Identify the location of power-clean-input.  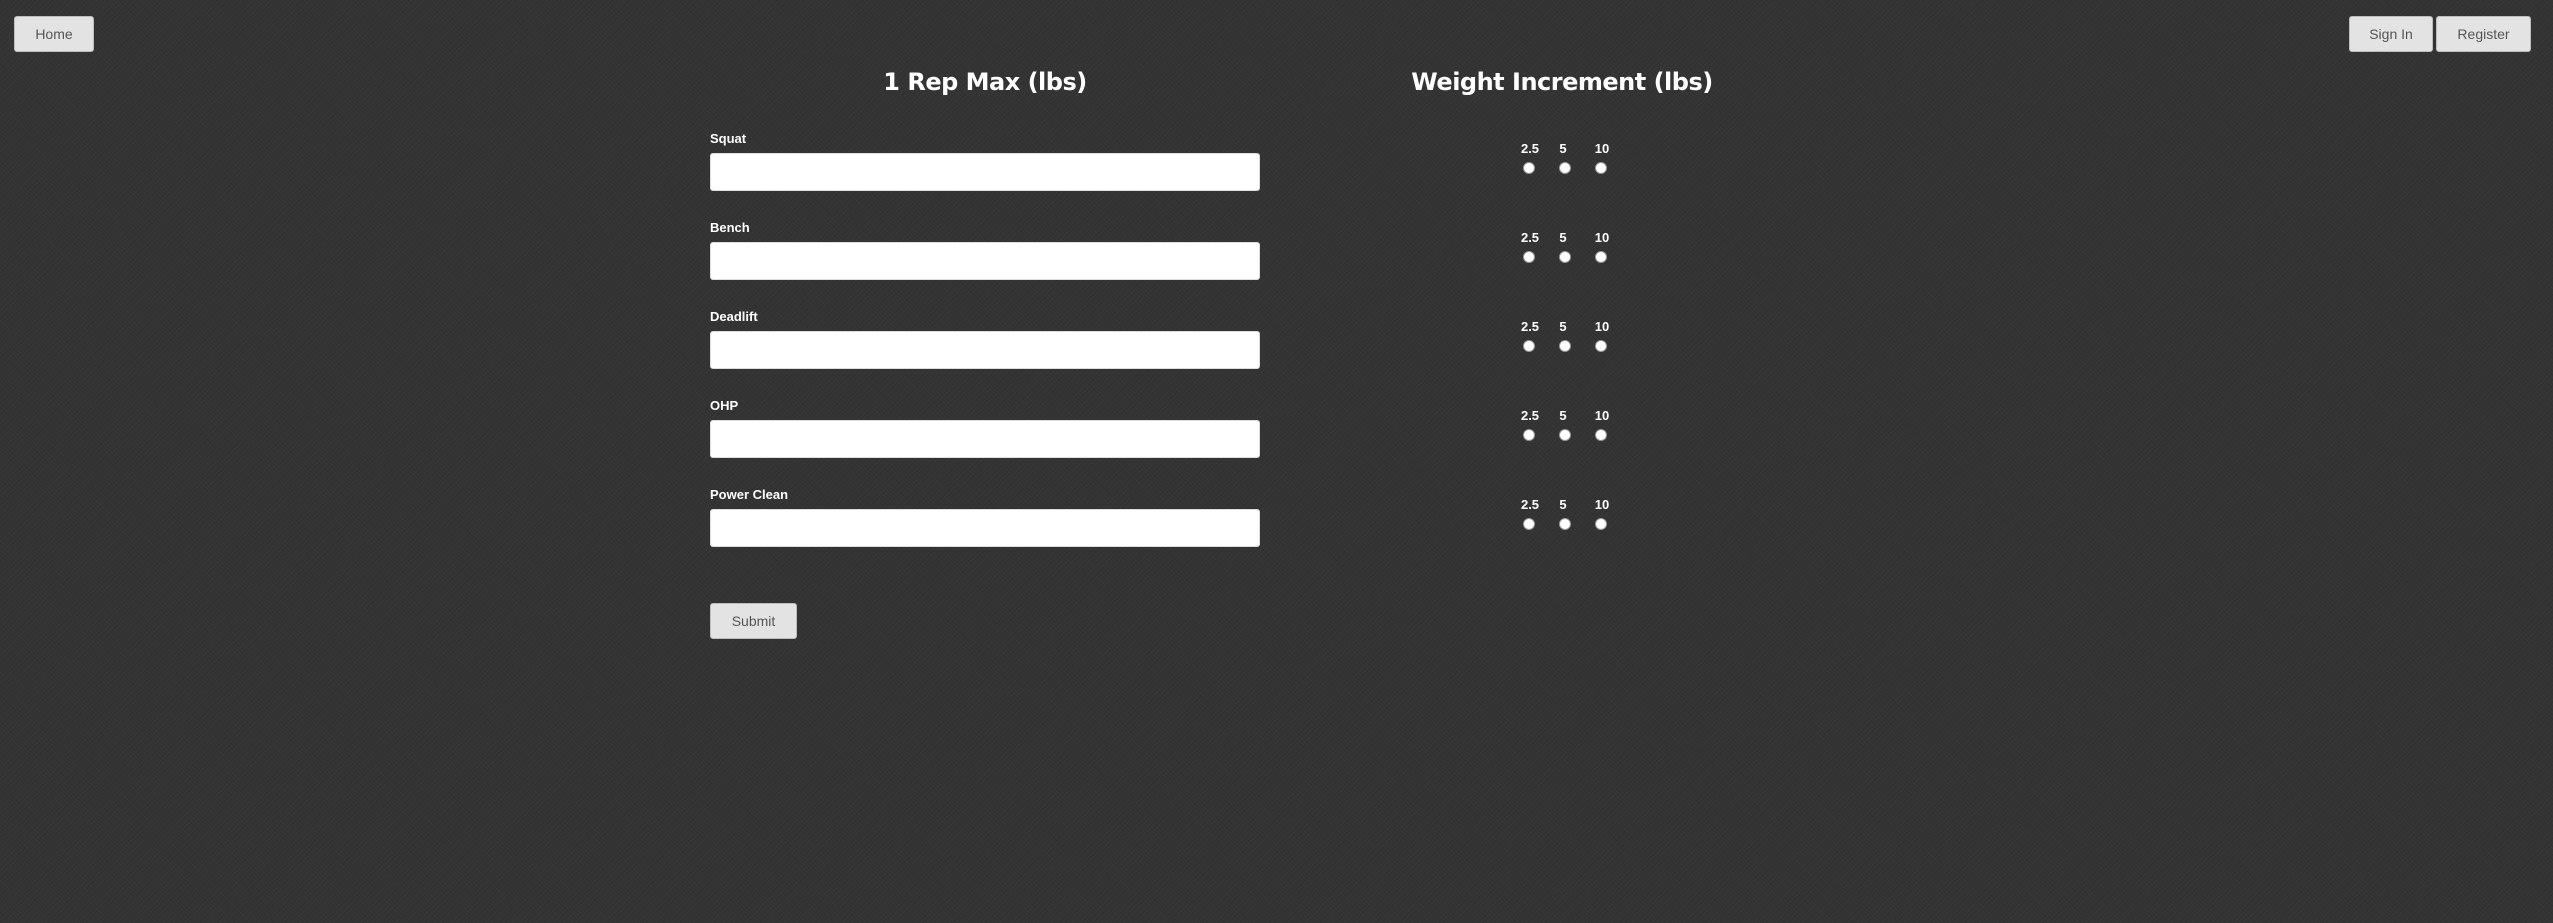
(985, 528).